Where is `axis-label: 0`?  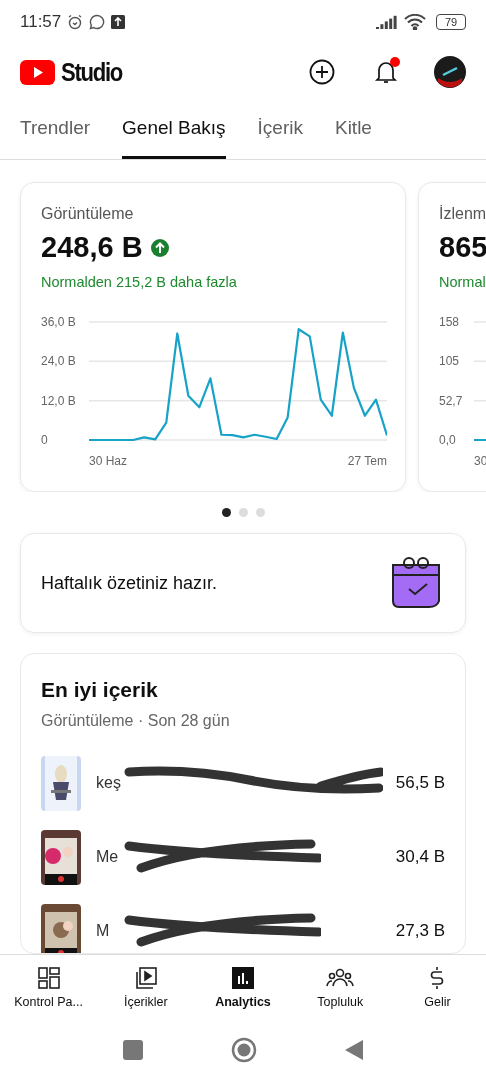 axis-label: 0 is located at coordinates (44, 440).